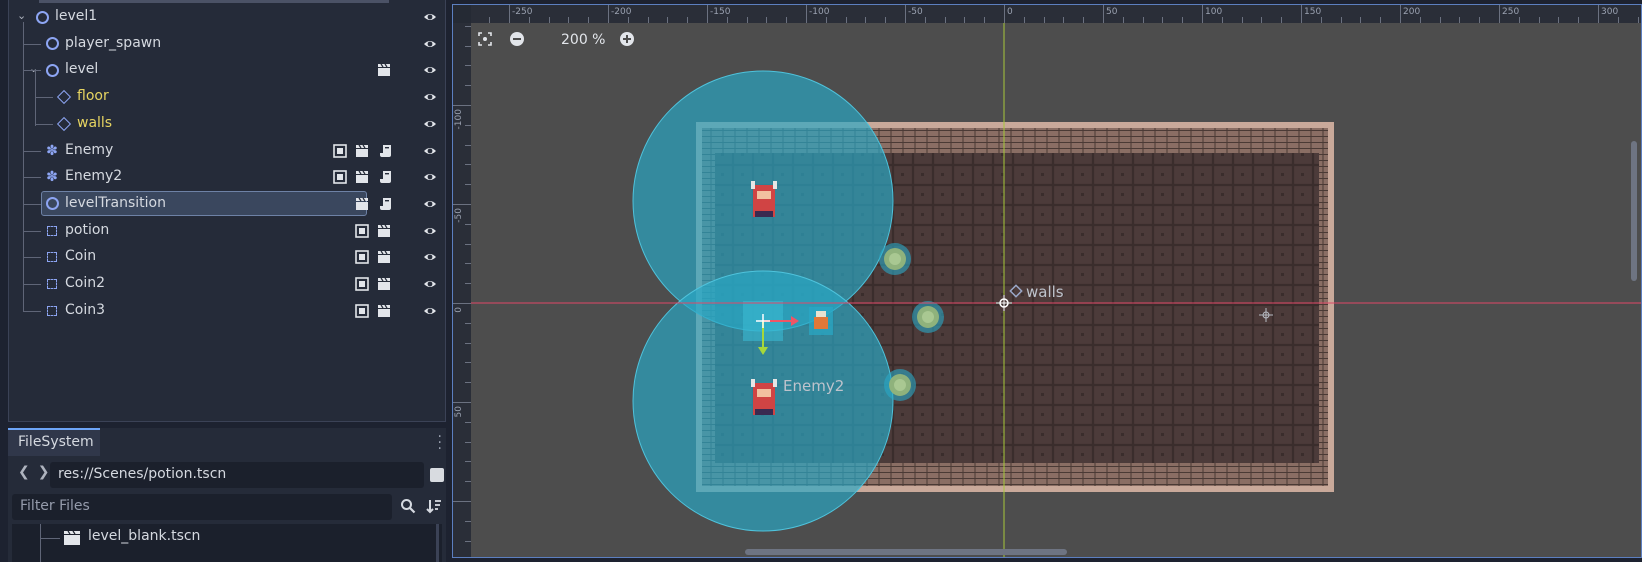  I want to click on zoom-in-button, so click(627, 39).